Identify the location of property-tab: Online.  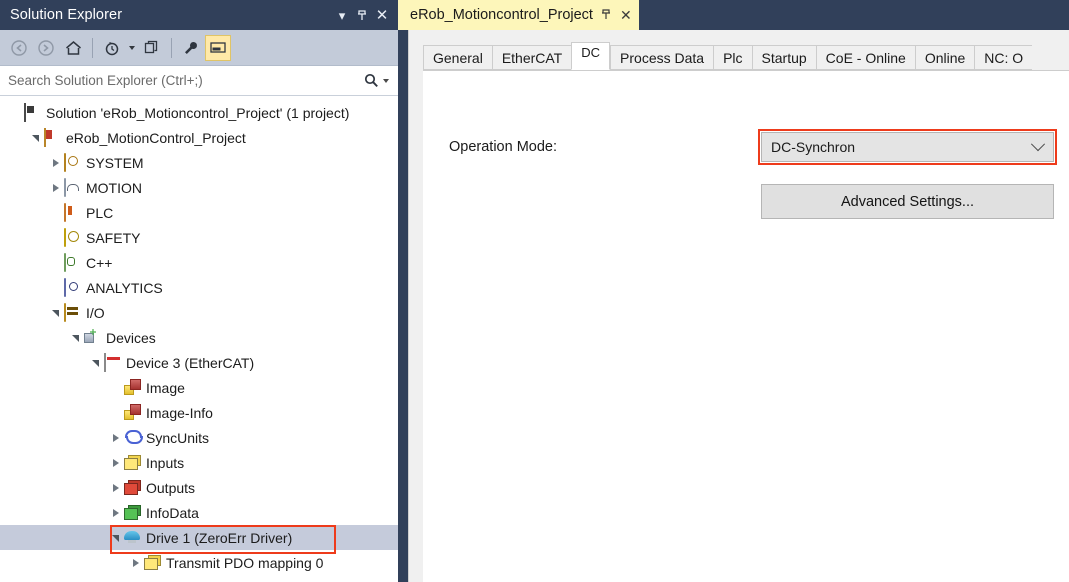
(944, 57).